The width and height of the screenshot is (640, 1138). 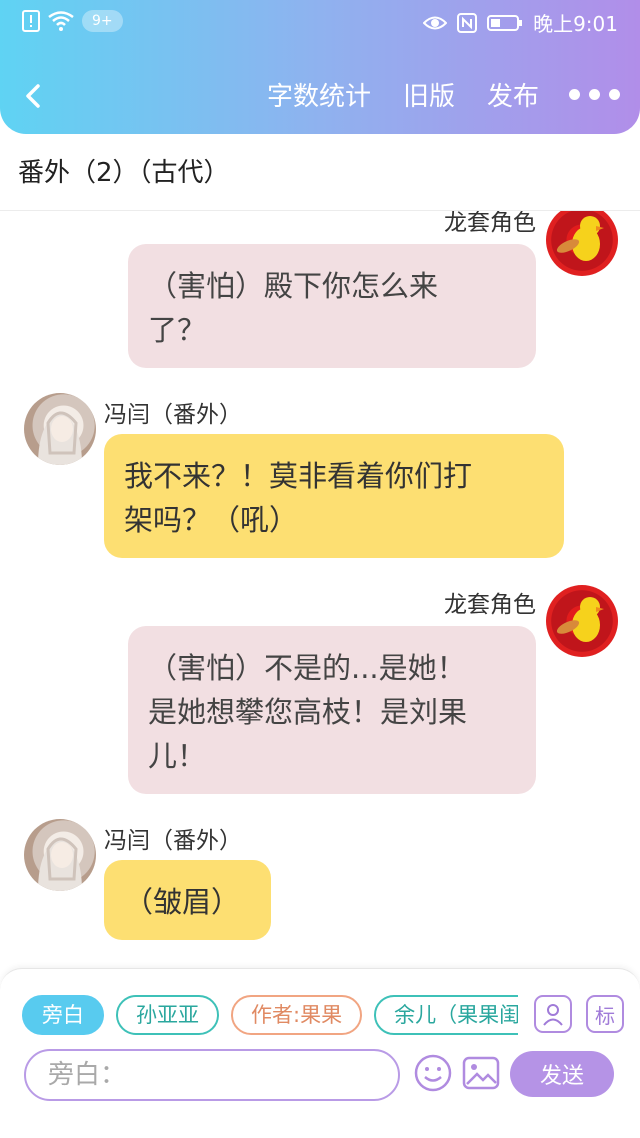 I want to click on character-manage-button, so click(x=553, y=1014).